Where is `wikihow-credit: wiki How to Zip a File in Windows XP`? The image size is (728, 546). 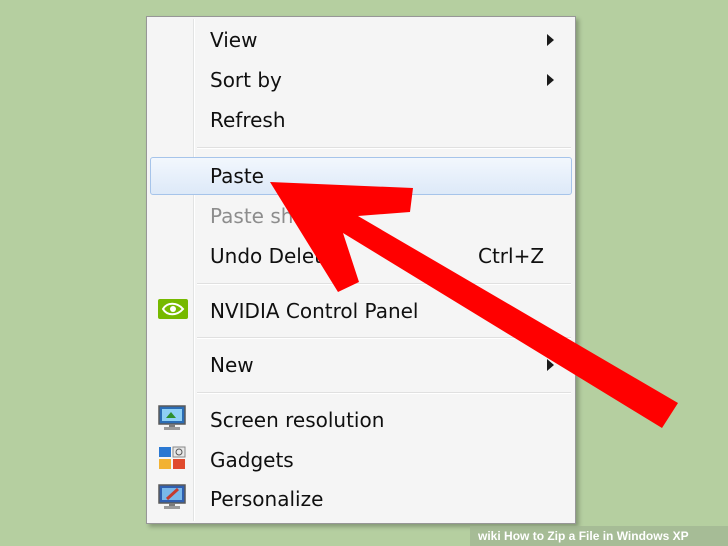 wikihow-credit: wiki How to Zip a File in Windows XP is located at coordinates (599, 536).